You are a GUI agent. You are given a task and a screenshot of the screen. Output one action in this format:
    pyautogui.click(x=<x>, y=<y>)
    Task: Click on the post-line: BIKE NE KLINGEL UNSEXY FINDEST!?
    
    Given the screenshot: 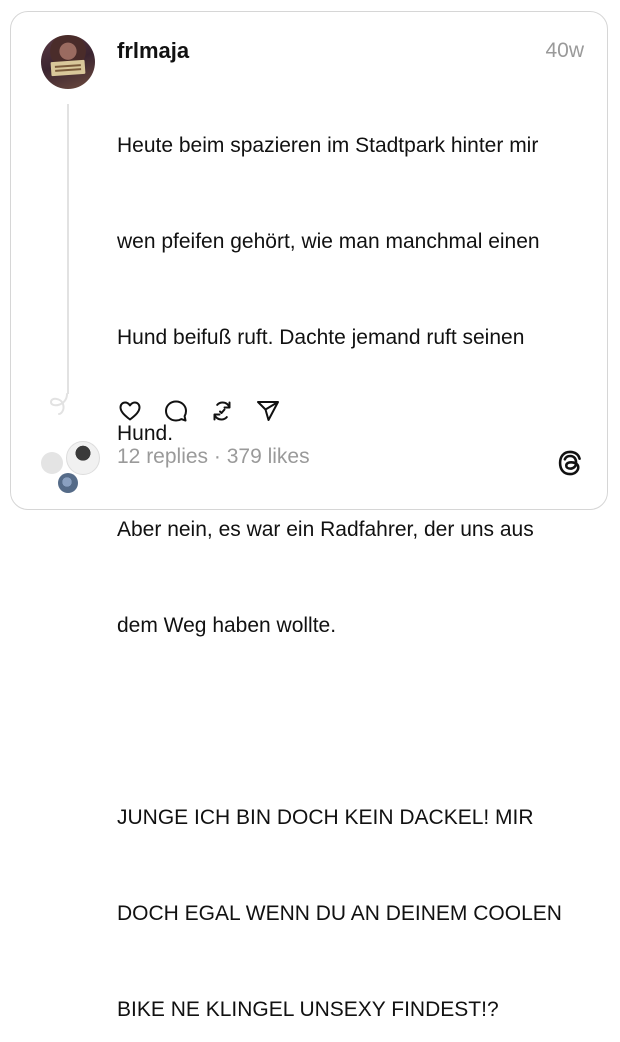 What is the action you would take?
    pyautogui.click(x=308, y=1009)
    